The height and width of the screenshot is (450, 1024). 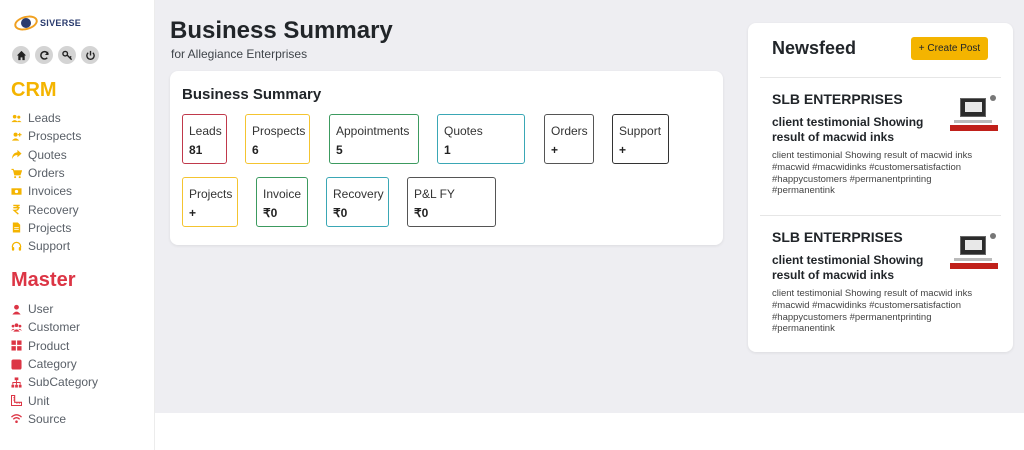 What do you see at coordinates (481, 139) in the screenshot?
I see `tile-quotes: Quotes 1` at bounding box center [481, 139].